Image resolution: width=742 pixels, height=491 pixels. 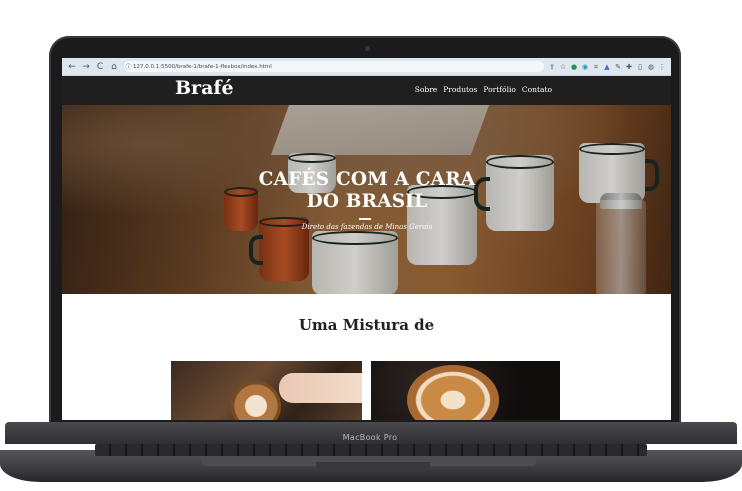 What do you see at coordinates (366, 90) in the screenshot?
I see `site-header: Brafé Sobre Produtos Portfólio Contato` at bounding box center [366, 90].